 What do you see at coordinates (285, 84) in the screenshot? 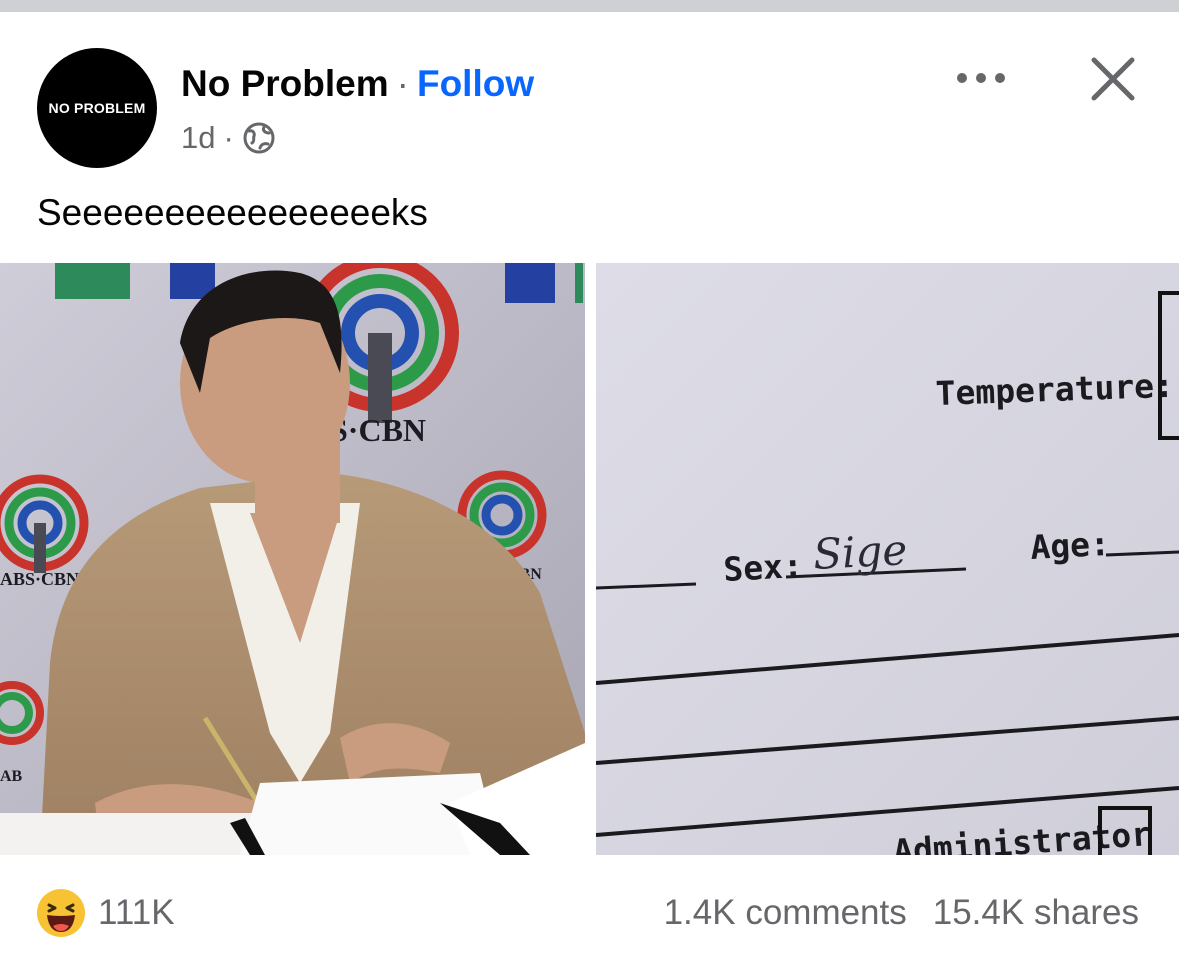
I see `page-name: No Problem` at bounding box center [285, 84].